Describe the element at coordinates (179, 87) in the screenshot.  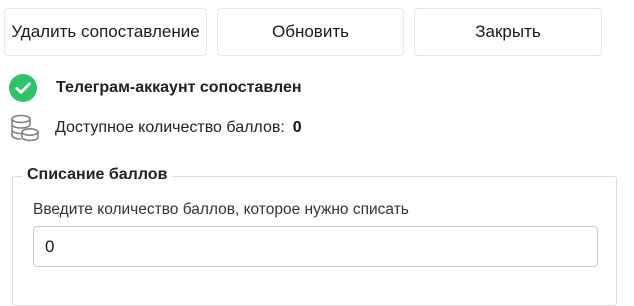
I see `status-text: Телеграм-аккаунт сопоставлен` at that location.